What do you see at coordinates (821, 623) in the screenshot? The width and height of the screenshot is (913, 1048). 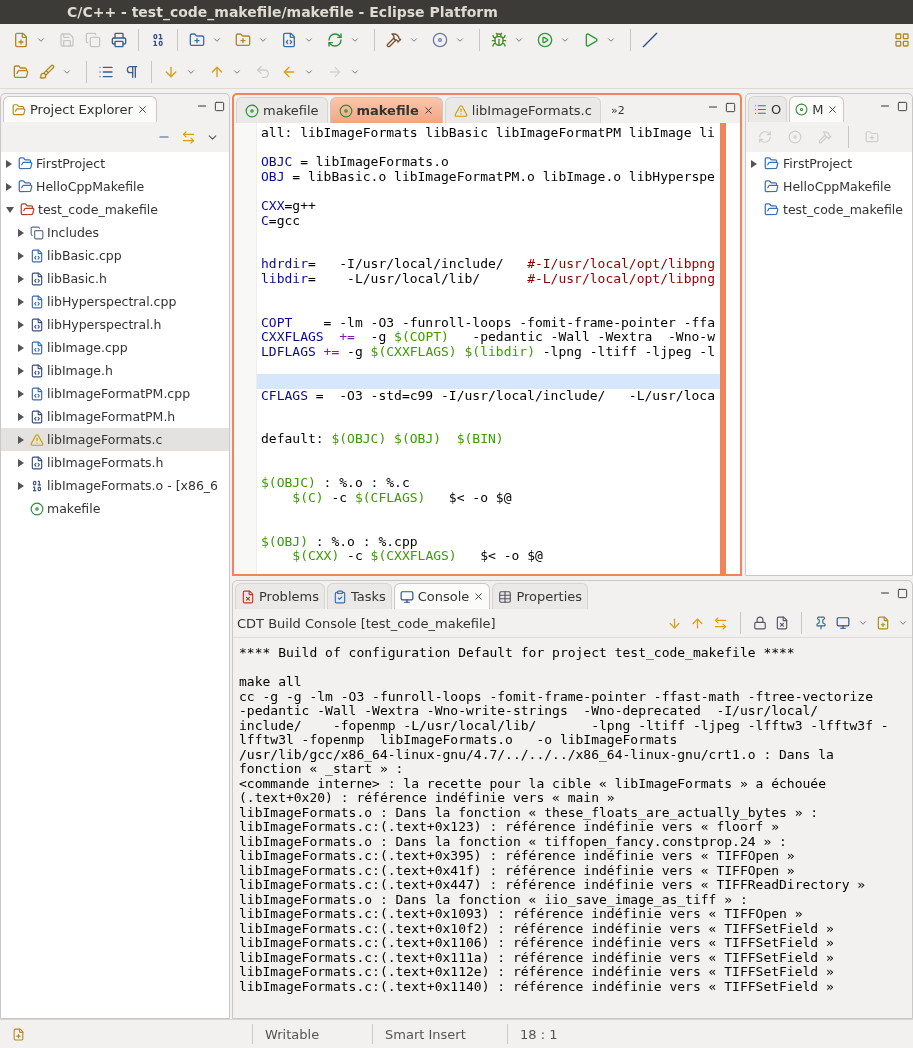 I see `pin-icon` at bounding box center [821, 623].